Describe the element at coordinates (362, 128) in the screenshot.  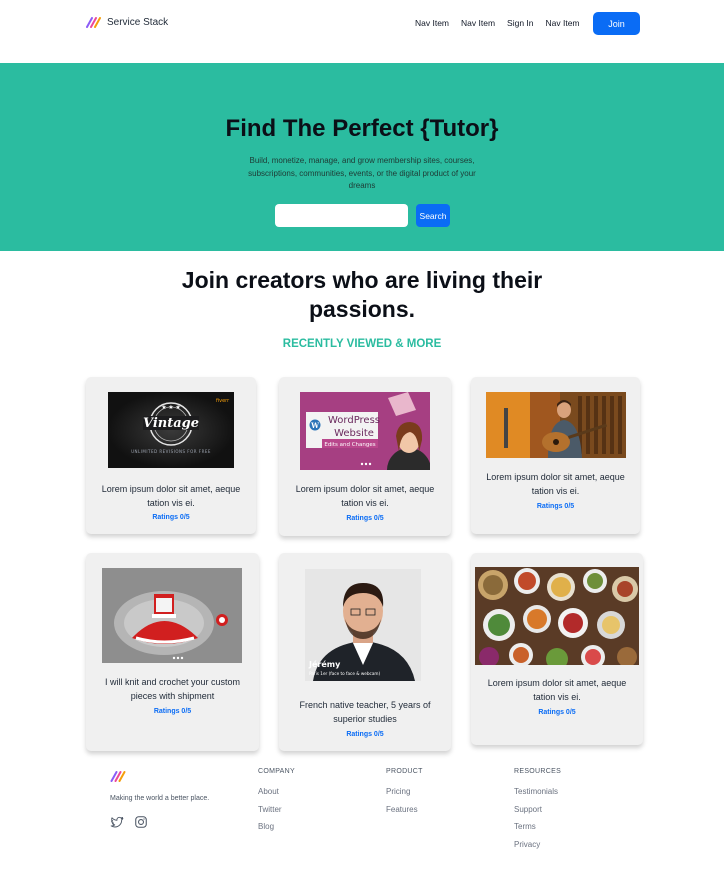
I see `hero-title: Find The Perfect {Tutor}` at that location.